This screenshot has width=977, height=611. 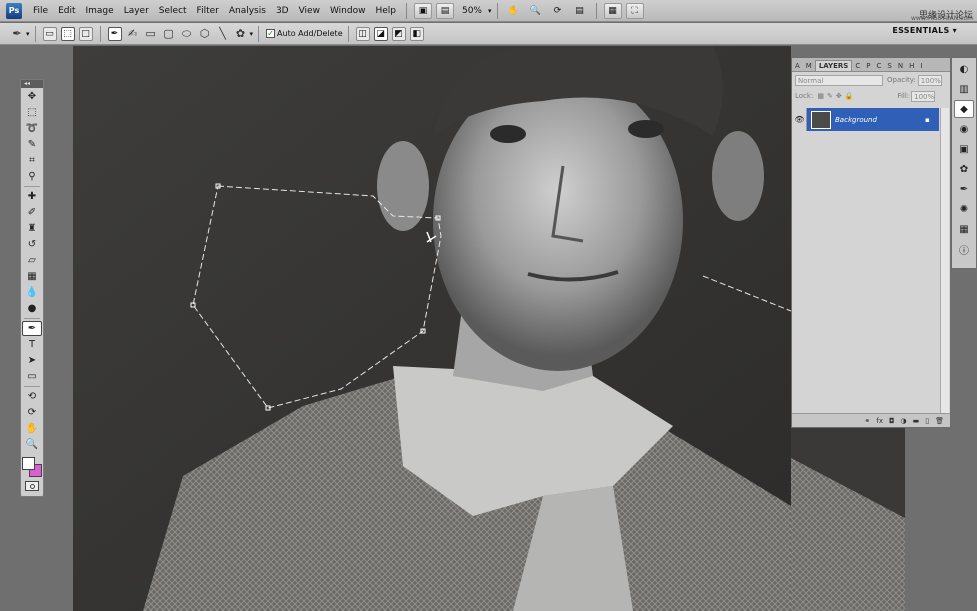 I want to click on tab-layers: LAYERS, so click(x=833, y=65).